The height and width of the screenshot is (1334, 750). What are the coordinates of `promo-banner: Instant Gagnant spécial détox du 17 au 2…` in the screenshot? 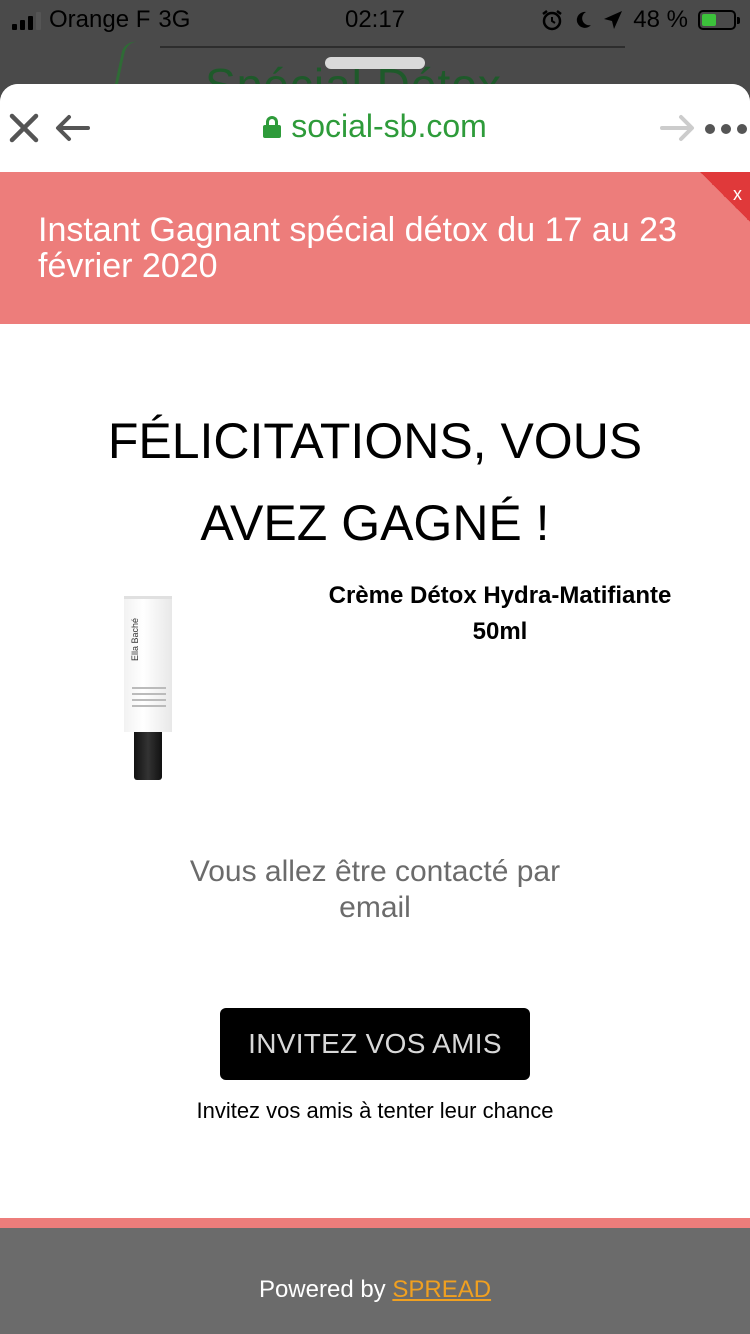 It's located at (375, 248).